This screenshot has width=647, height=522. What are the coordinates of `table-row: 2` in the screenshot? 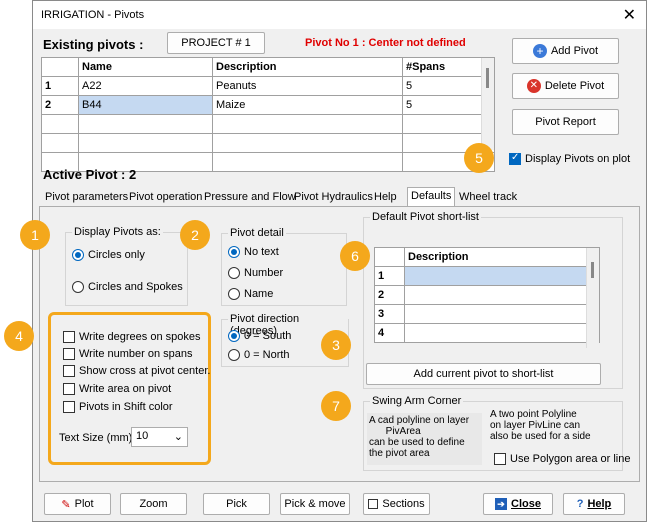 It's located at (487, 295).